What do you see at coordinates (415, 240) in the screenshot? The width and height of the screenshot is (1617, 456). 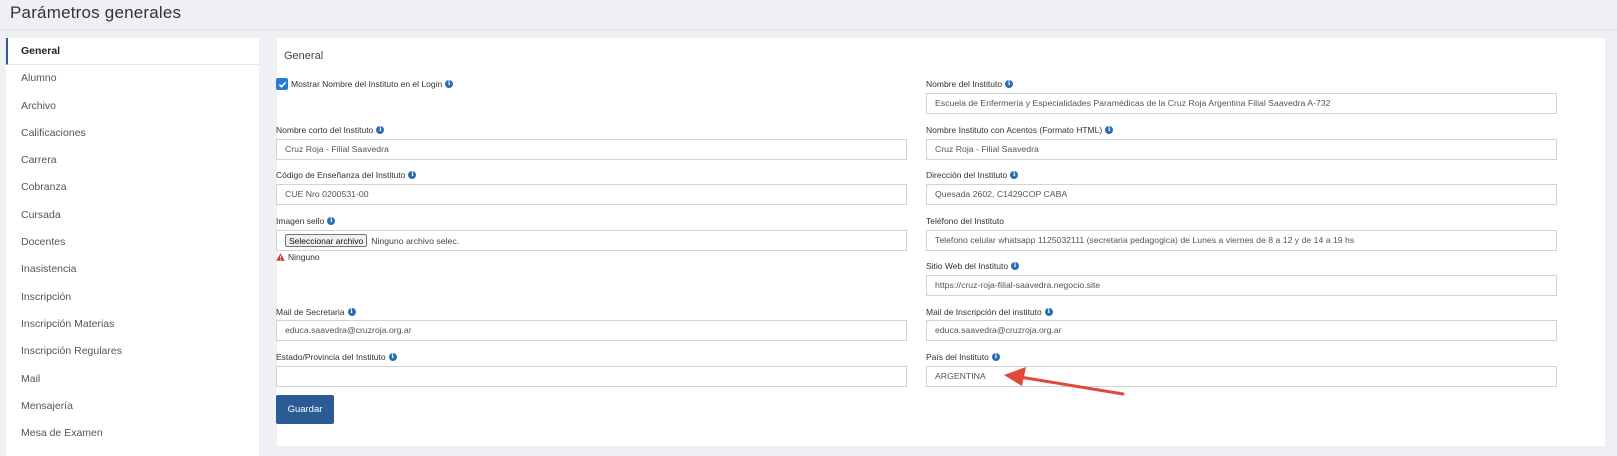 I see `file-status-text: Ninguno archivo selec.` at bounding box center [415, 240].